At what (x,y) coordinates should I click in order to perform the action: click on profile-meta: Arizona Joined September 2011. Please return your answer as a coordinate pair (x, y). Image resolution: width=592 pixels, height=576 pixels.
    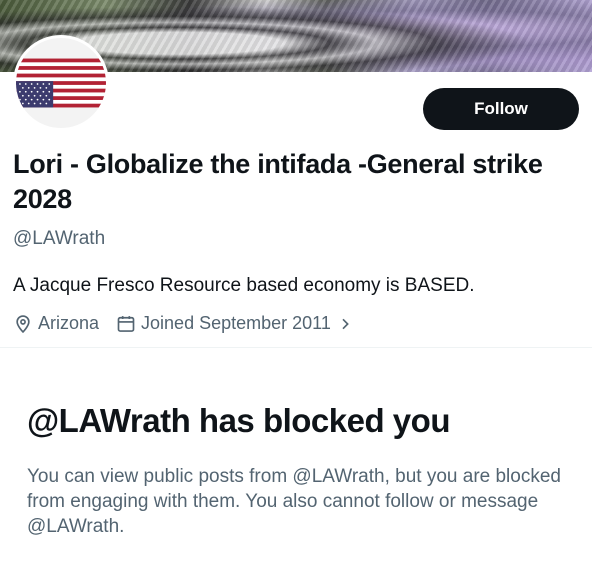
    Looking at the image, I should click on (185, 323).